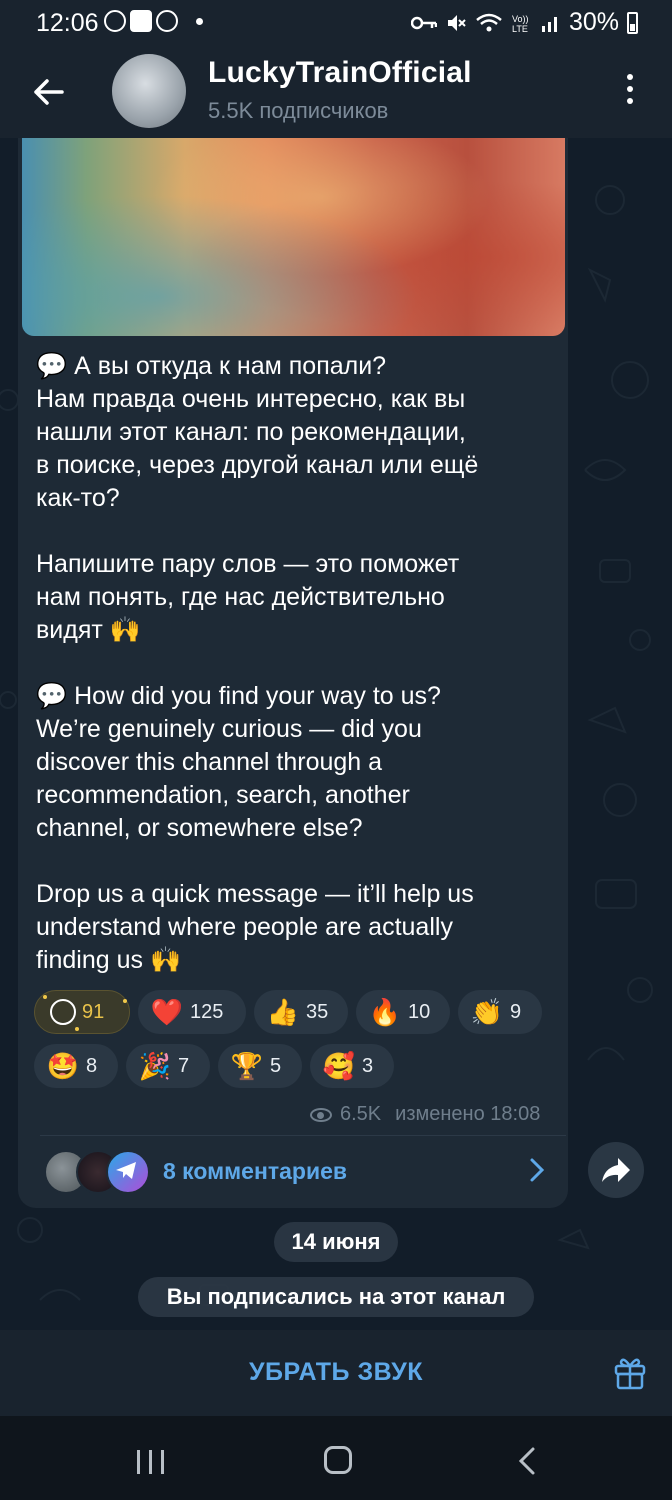 The height and width of the screenshot is (1500, 672). I want to click on reaction-smiling-hearts: 🥰 3, so click(352, 1066).